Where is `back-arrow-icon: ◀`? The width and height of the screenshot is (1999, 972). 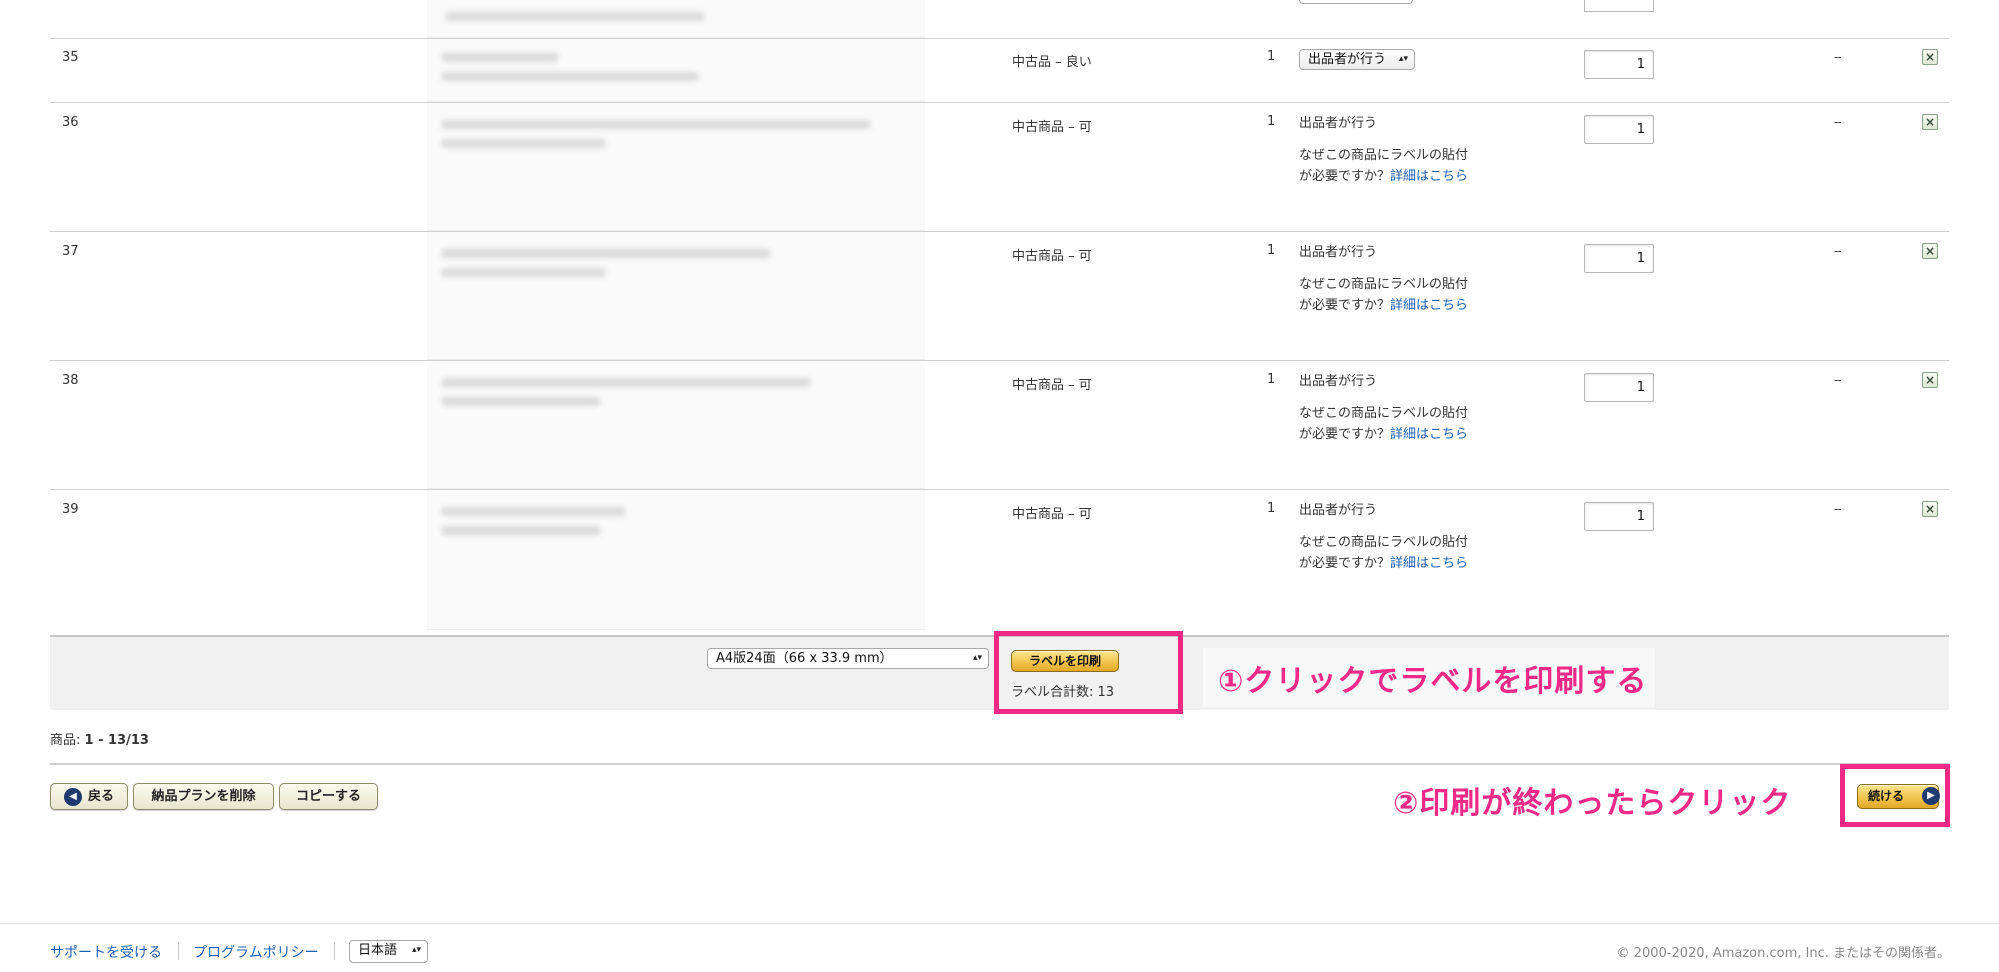
back-arrow-icon: ◀ is located at coordinates (72, 796).